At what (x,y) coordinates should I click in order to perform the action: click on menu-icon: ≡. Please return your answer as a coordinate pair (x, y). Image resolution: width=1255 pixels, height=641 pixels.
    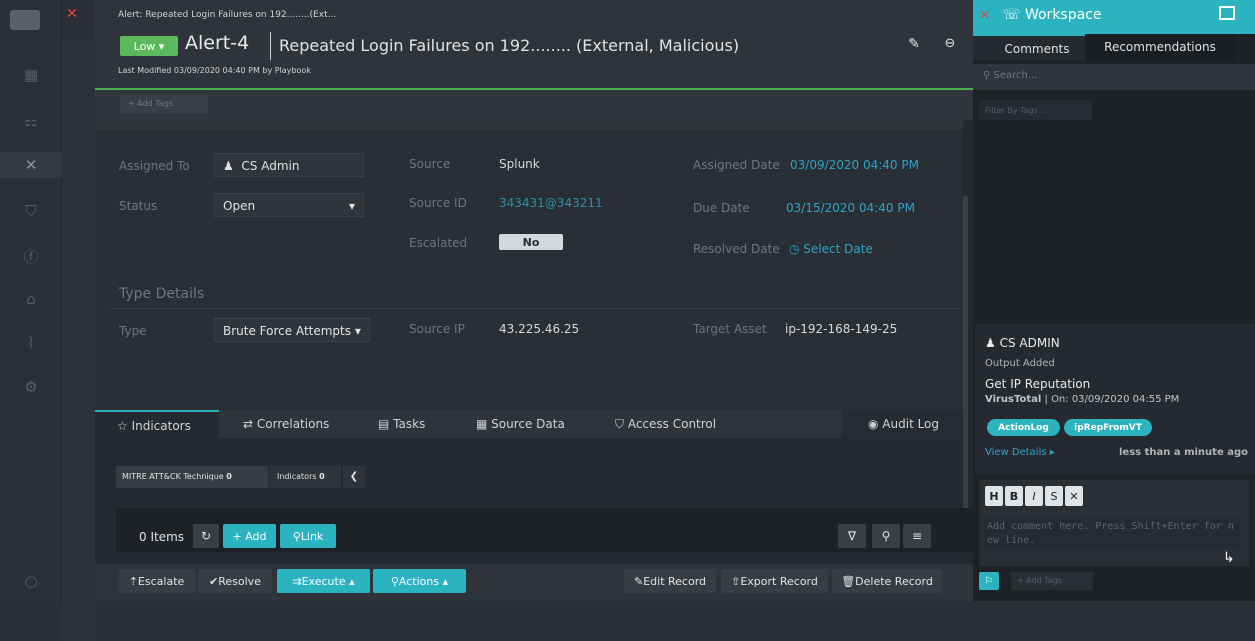
    Looking at the image, I should click on (917, 536).